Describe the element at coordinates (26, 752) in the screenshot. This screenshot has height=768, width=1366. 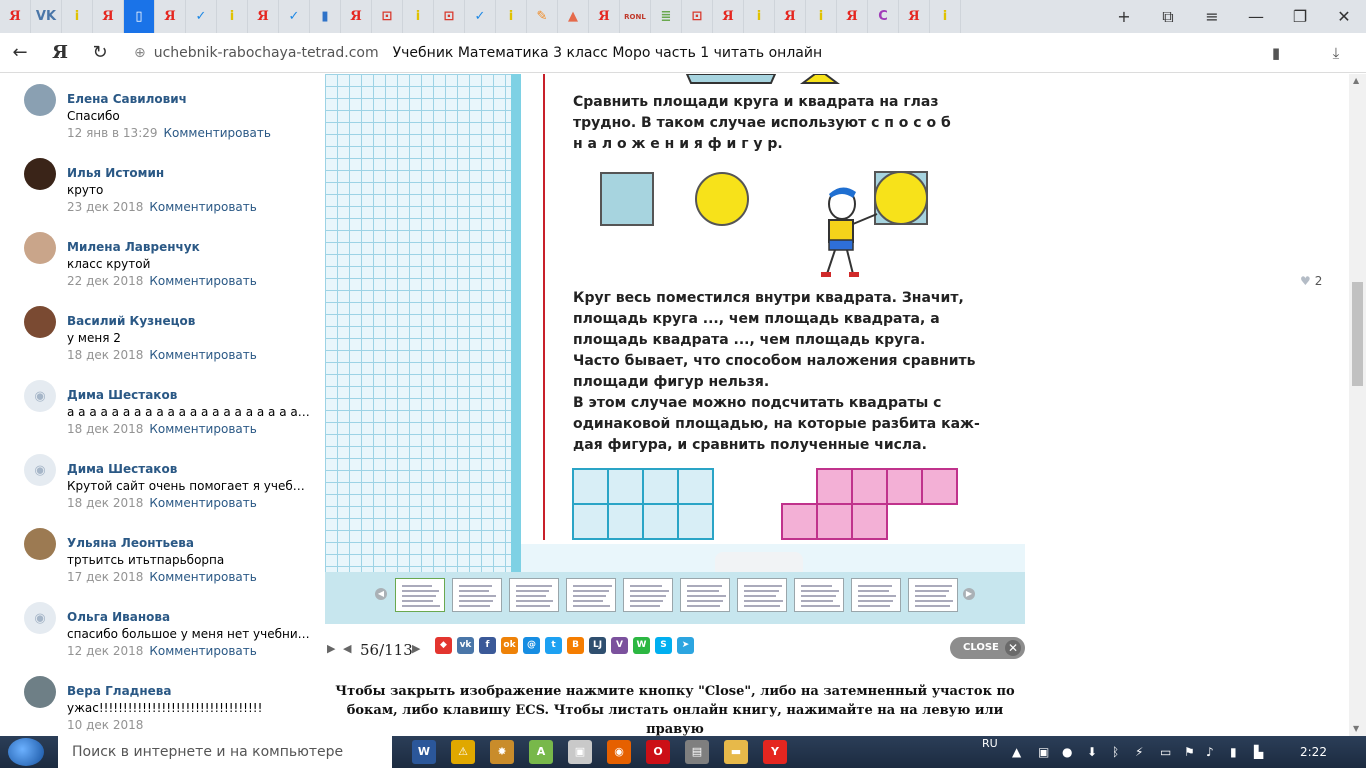
I see `start-button` at that location.